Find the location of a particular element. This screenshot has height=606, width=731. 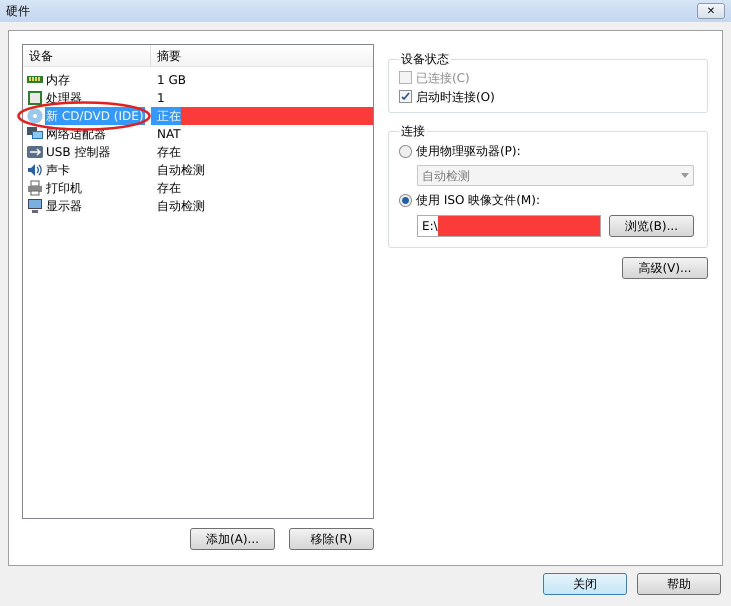

device-name: 声卡 is located at coordinates (58, 170).